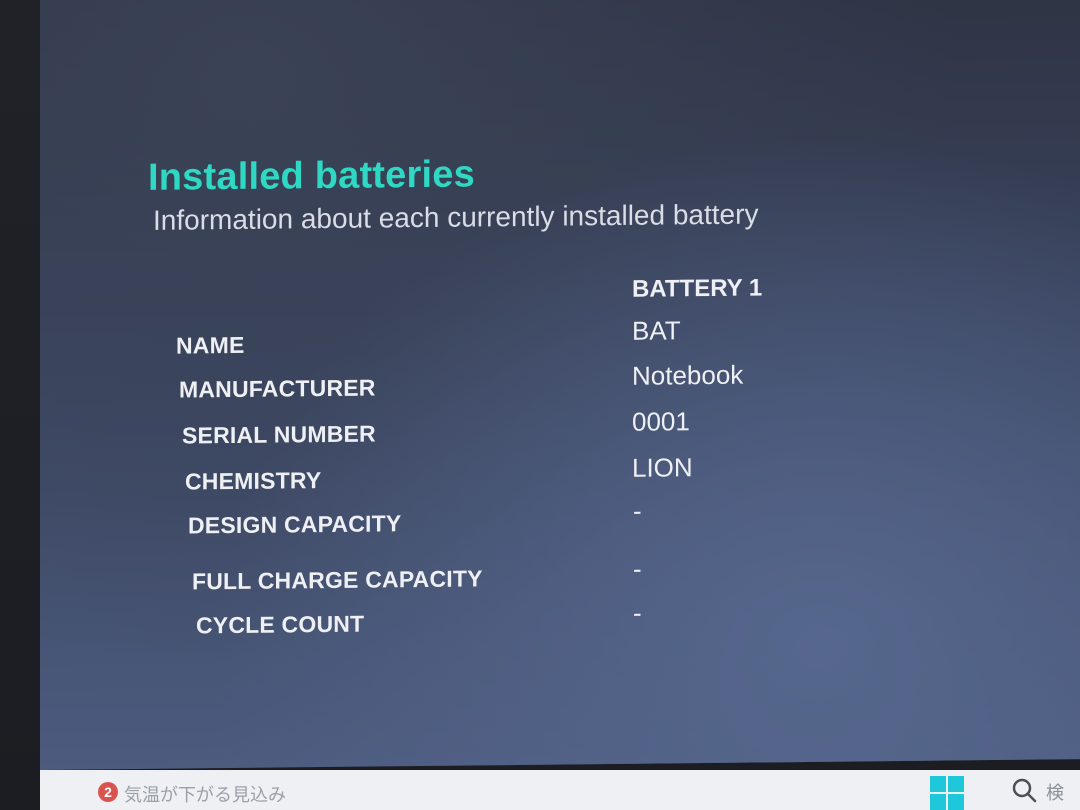 The image size is (1080, 810). What do you see at coordinates (1055, 792) in the screenshot?
I see `search-box-text: 検` at bounding box center [1055, 792].